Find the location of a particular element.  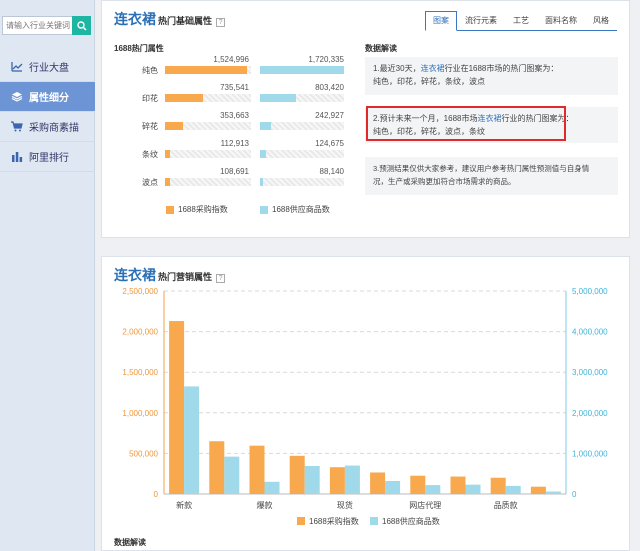

bars-icon is located at coordinates (16, 157).